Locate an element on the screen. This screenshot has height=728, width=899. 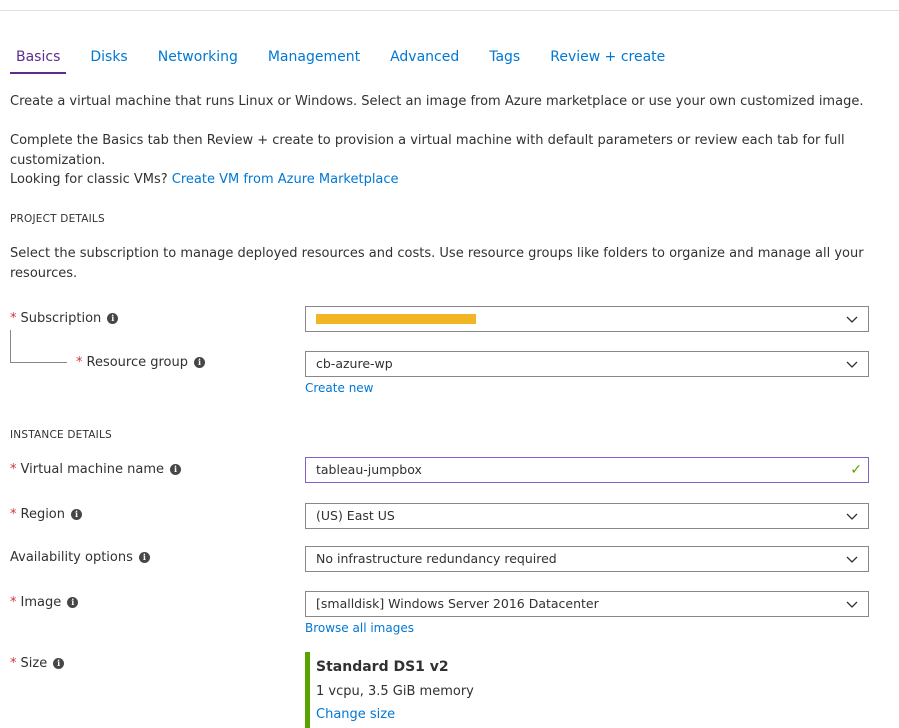
region-label: * Region i is located at coordinates (46, 515).